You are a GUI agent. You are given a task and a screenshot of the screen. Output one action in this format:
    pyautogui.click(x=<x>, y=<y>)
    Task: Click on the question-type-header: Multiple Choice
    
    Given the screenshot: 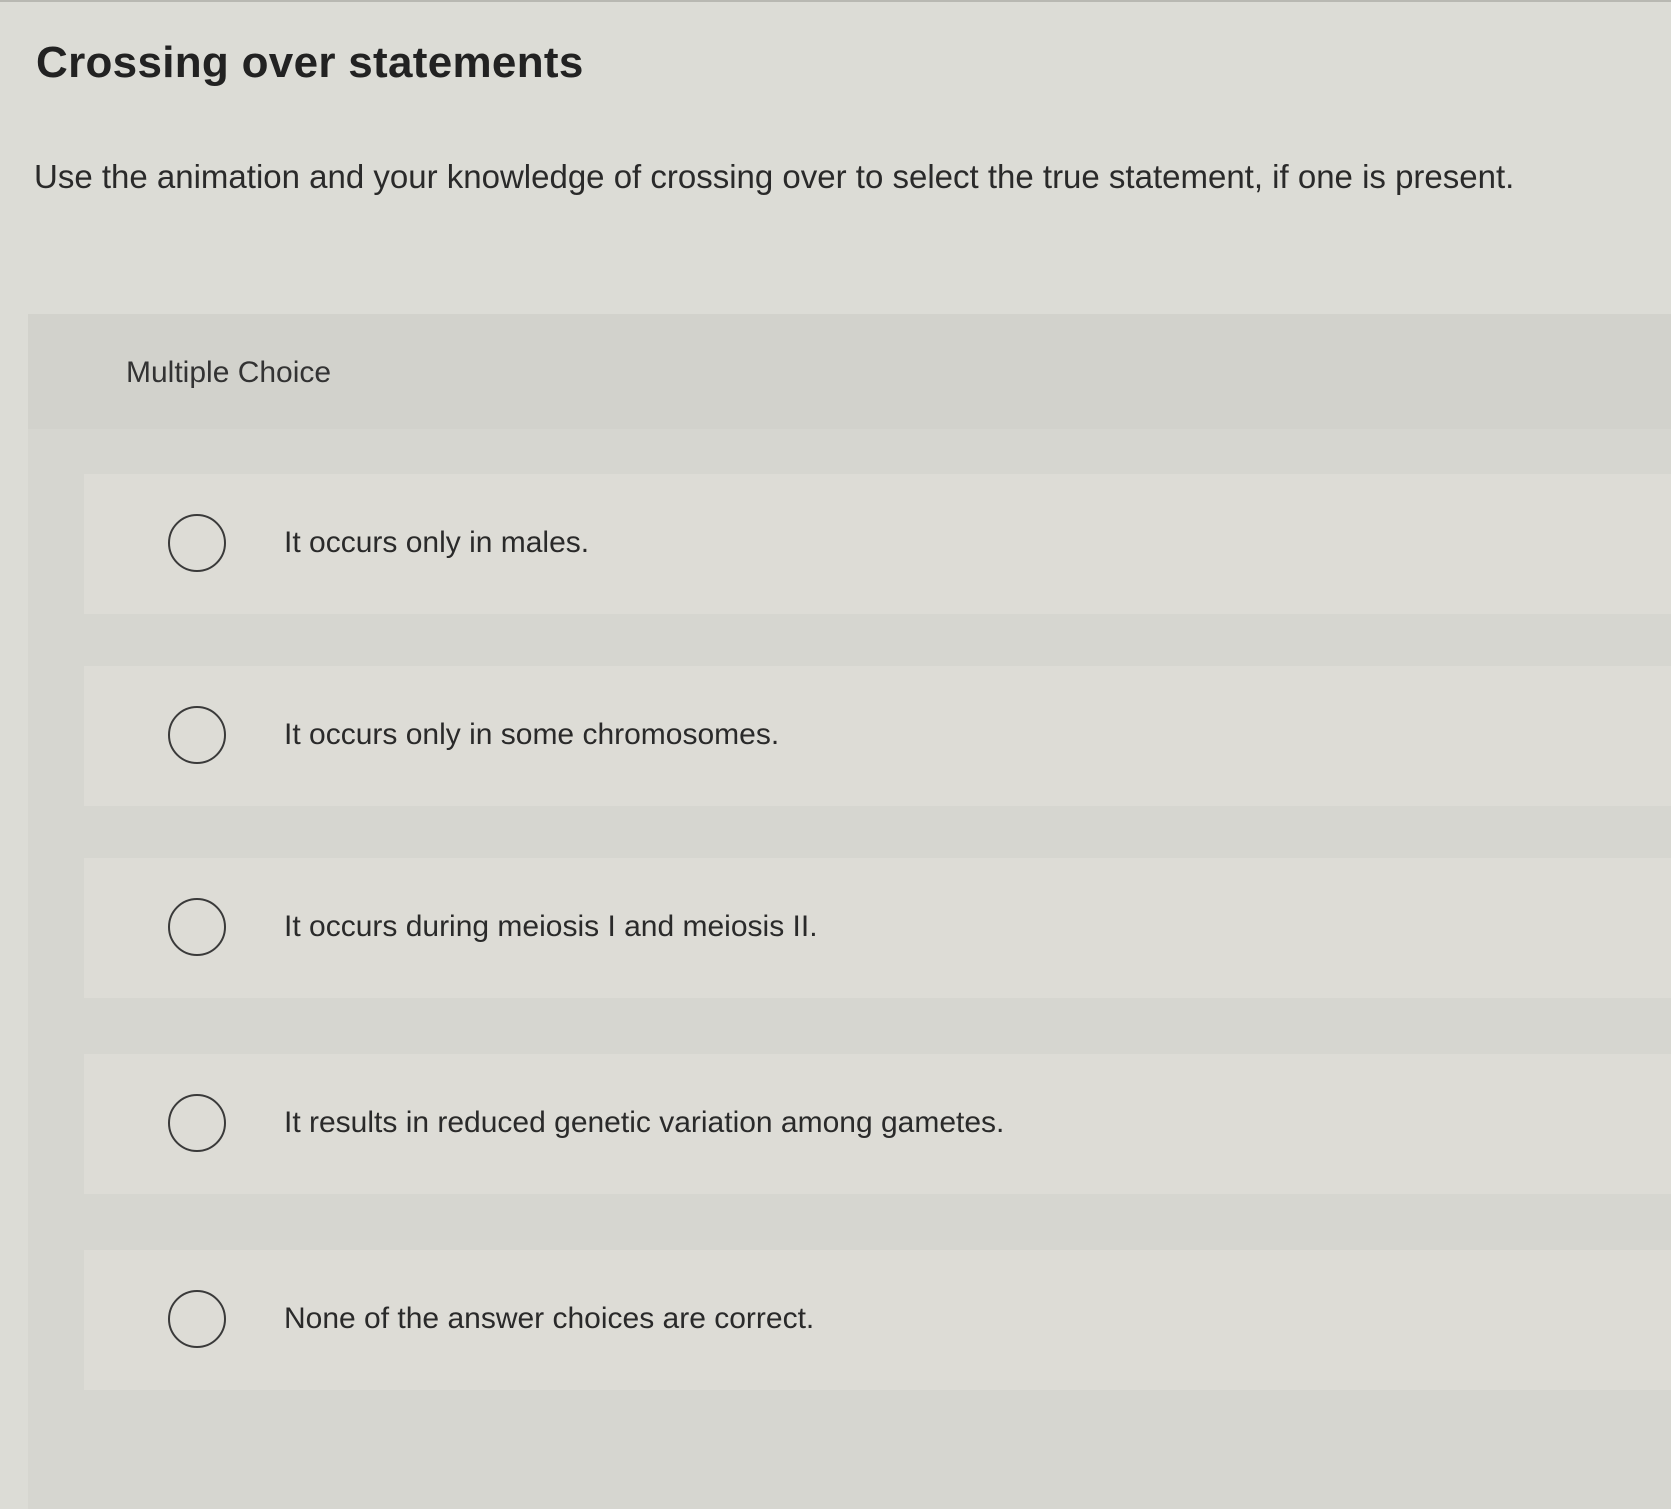 What is the action you would take?
    pyautogui.click(x=849, y=371)
    